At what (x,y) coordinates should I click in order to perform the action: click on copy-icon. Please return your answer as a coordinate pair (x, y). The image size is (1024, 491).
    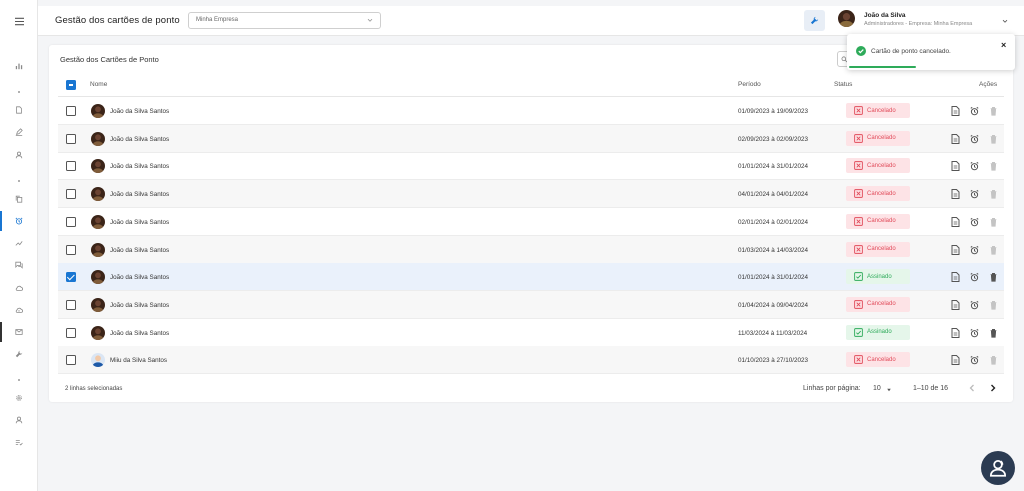
    Looking at the image, I should click on (19, 199).